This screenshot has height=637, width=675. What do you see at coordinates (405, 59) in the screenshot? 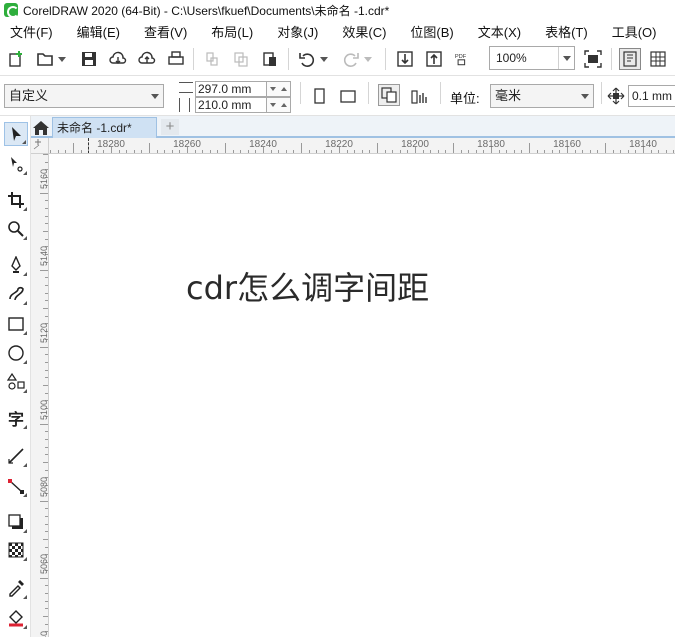
I see `import-icon` at bounding box center [405, 59].